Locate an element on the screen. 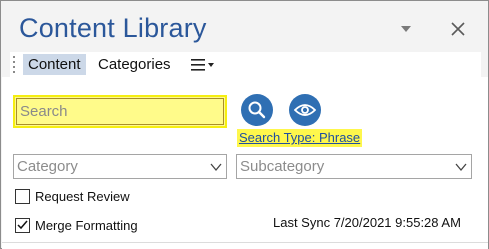  request-review-label: Request Review is located at coordinates (82, 196).